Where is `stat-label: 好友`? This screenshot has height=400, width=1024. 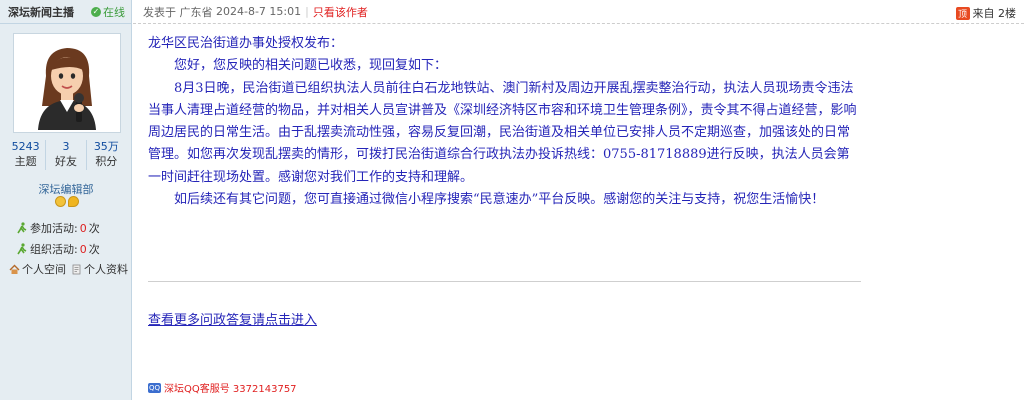
stat-label: 好友 is located at coordinates (65, 161).